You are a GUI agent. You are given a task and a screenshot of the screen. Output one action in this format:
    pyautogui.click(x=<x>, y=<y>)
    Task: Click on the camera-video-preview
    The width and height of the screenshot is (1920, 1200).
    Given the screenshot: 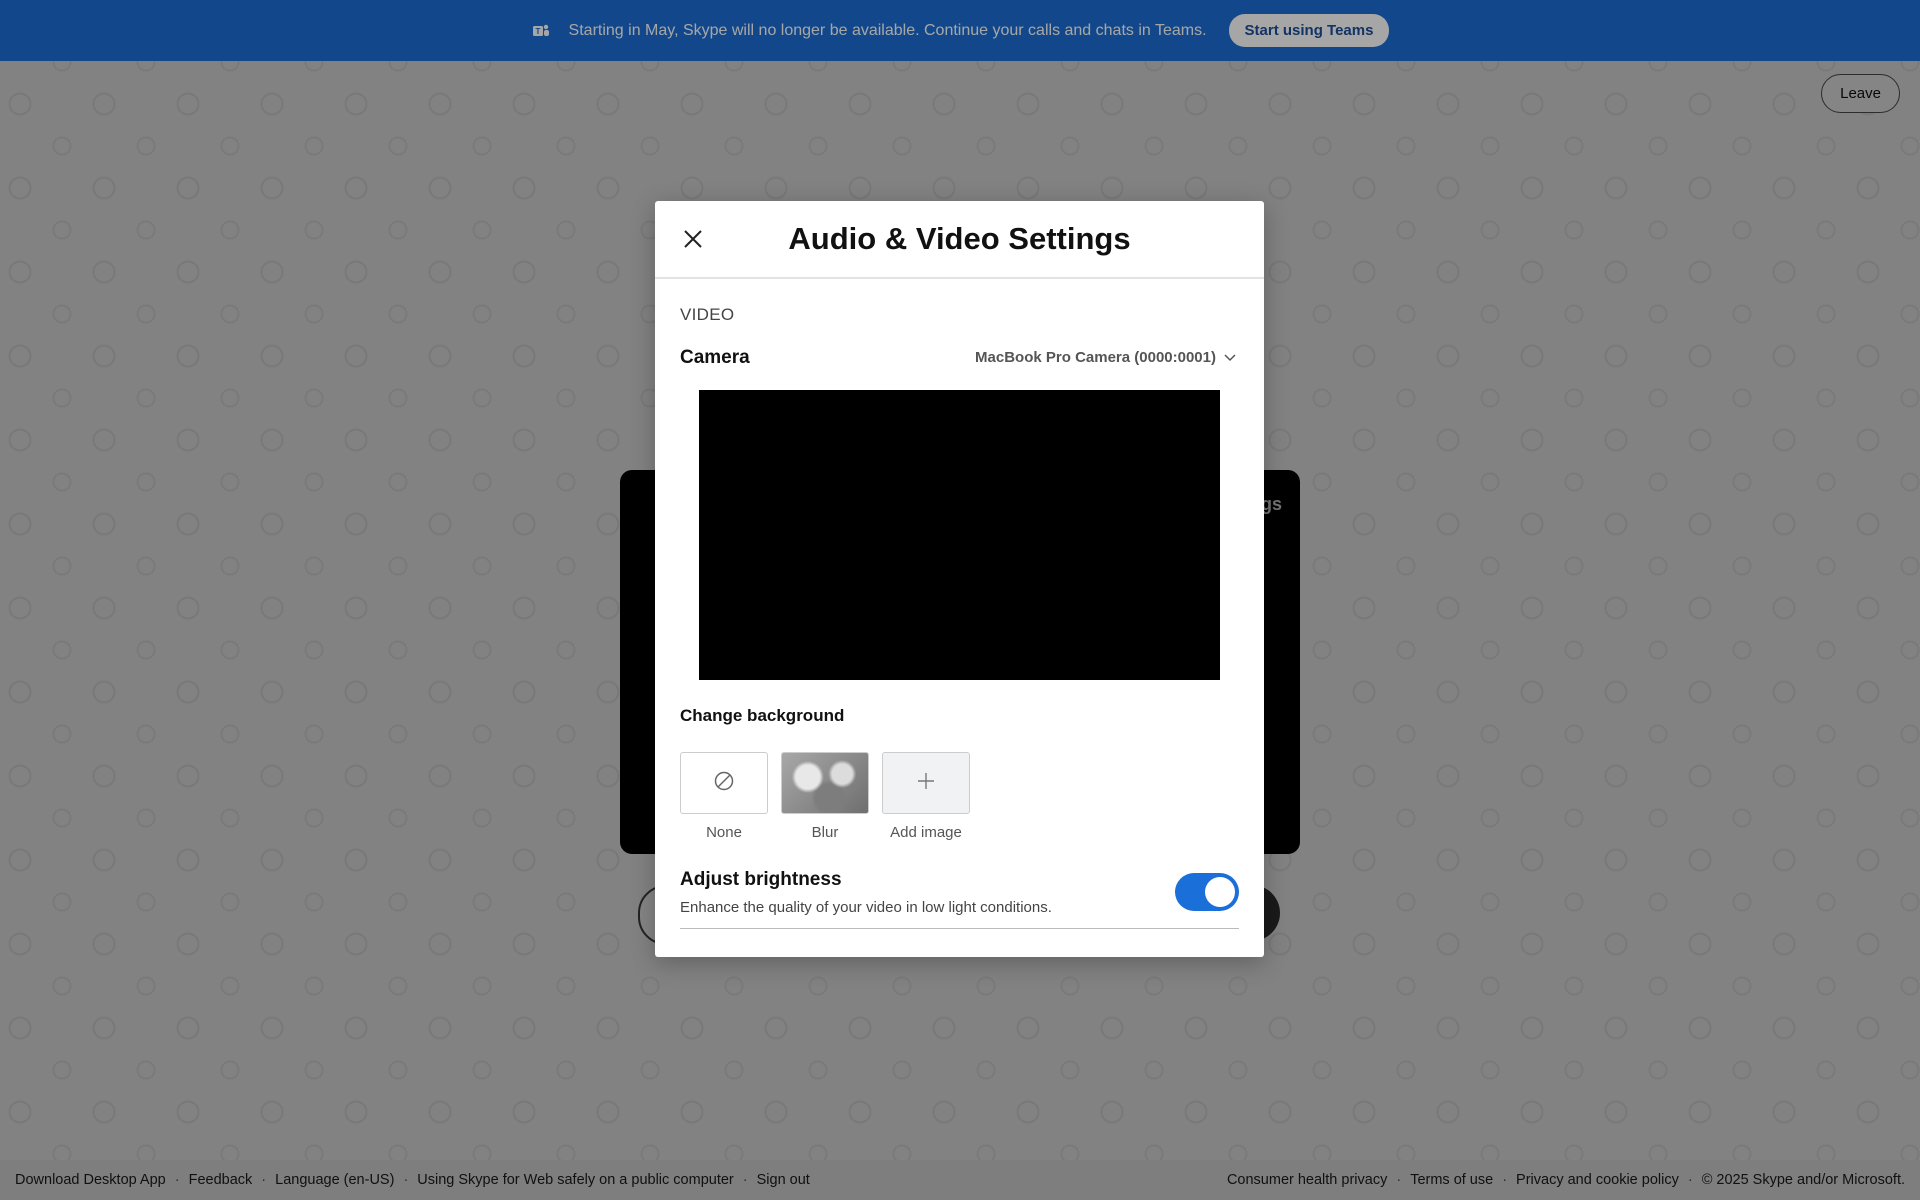 What is the action you would take?
    pyautogui.click(x=959, y=535)
    